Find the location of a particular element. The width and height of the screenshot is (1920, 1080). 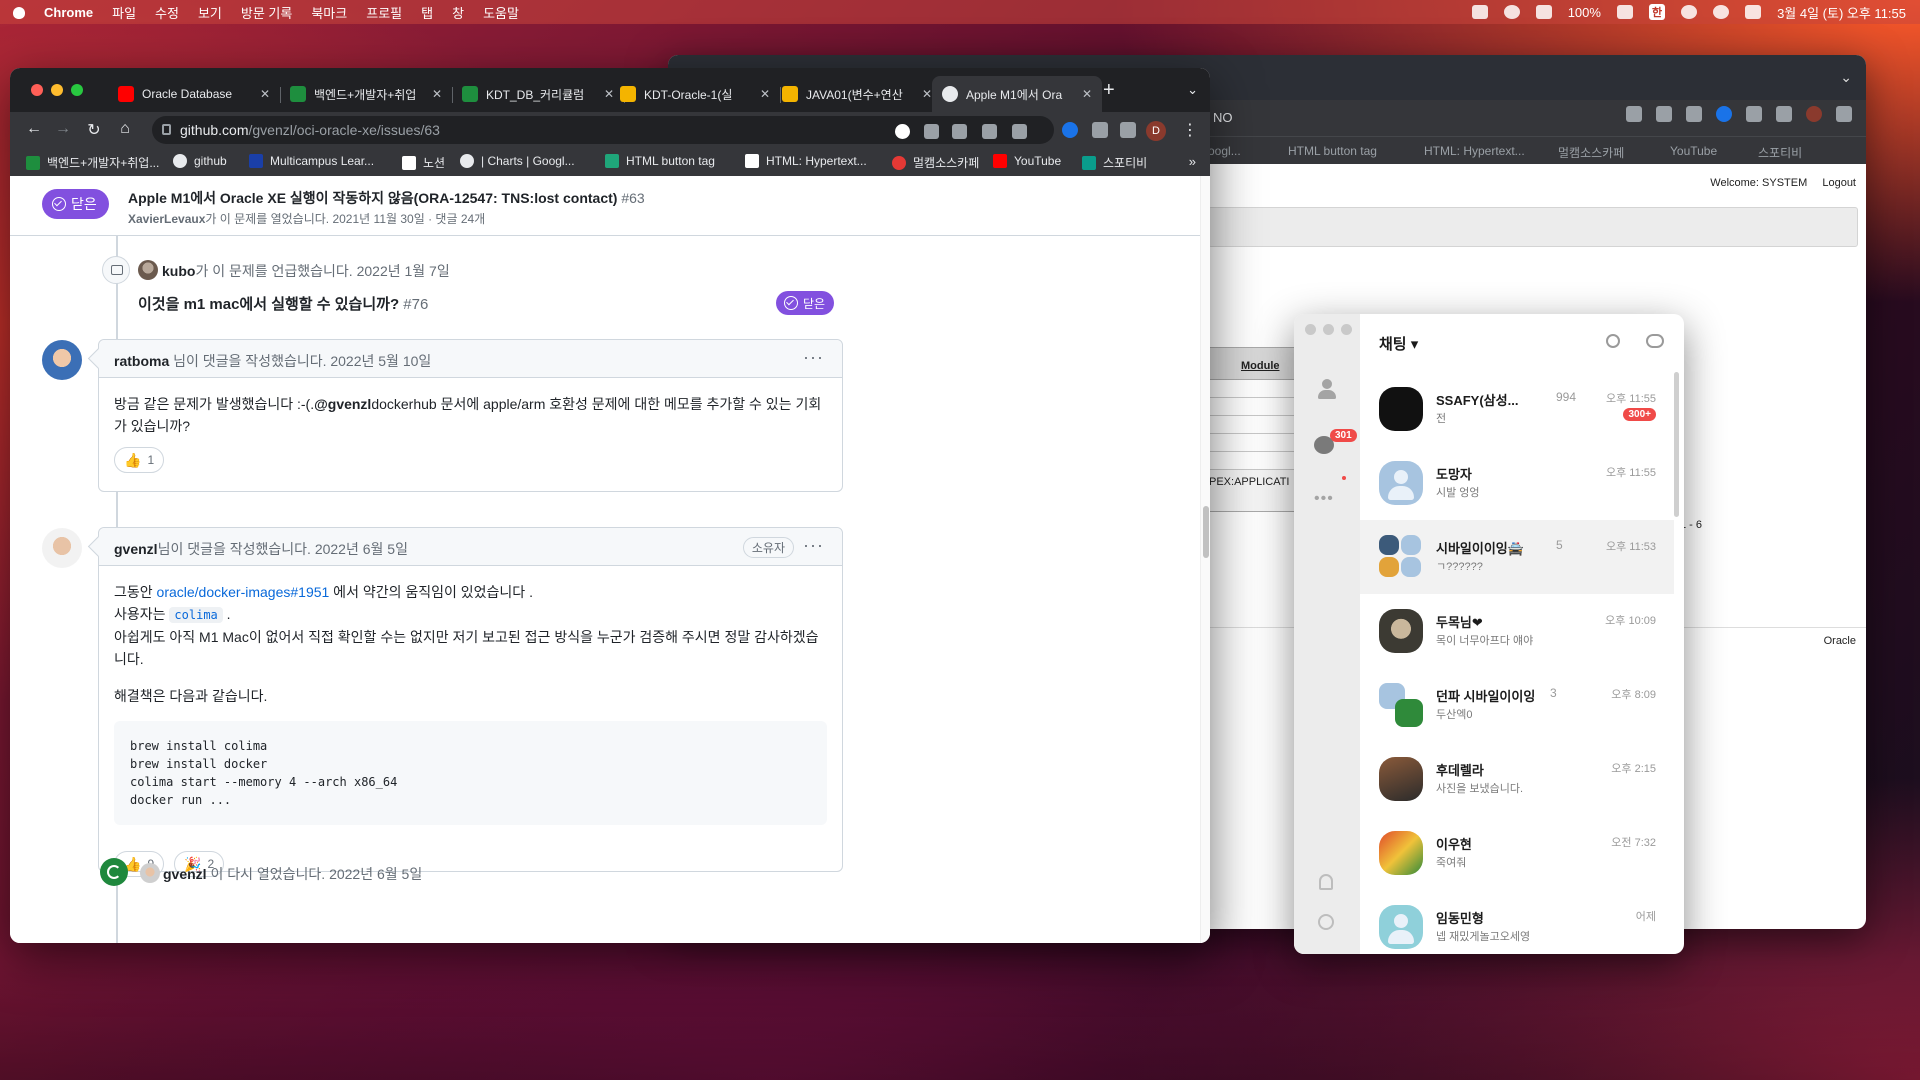

chat-list-title: 채팅 ▾ is located at coordinates (1398, 343).